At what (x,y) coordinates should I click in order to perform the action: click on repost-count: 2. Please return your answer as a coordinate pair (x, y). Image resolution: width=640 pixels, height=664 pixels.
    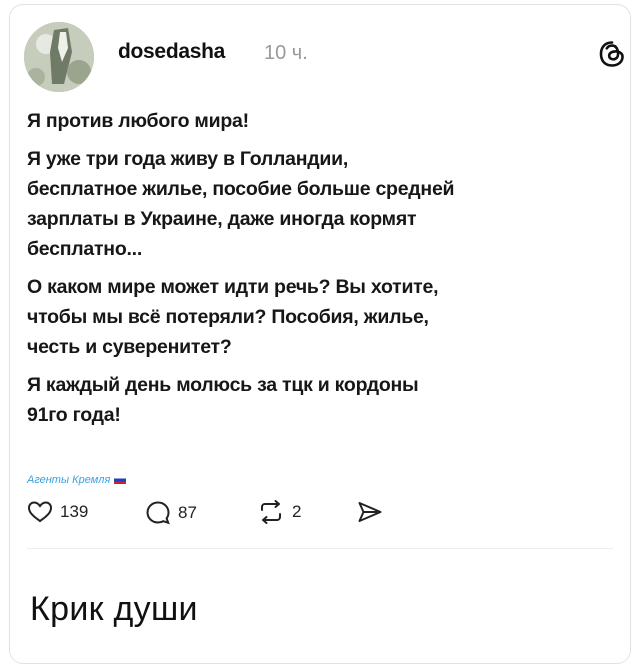
    Looking at the image, I should click on (297, 511).